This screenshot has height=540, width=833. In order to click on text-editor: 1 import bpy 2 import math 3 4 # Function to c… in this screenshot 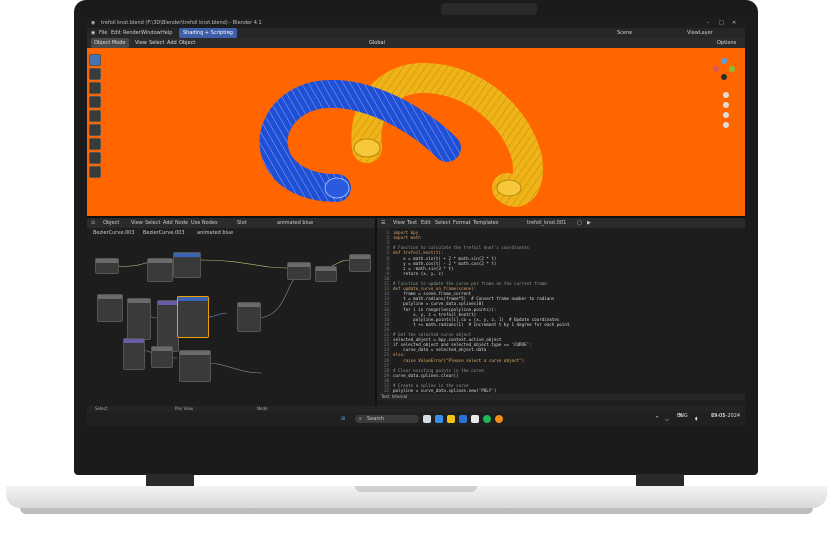, I will do `click(561, 311)`.